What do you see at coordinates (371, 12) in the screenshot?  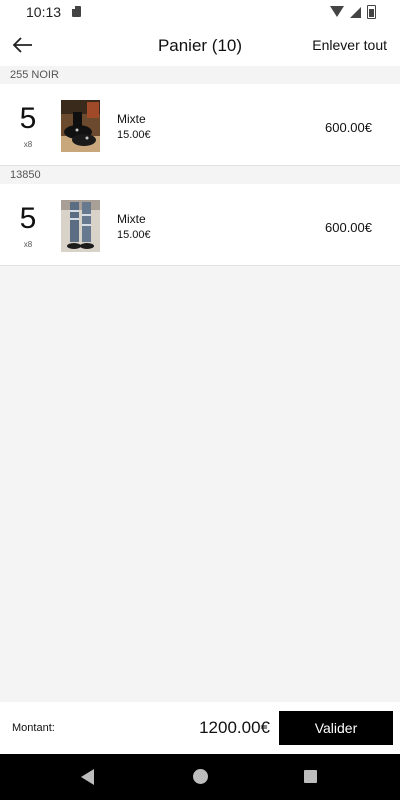 I see `battery-icon` at bounding box center [371, 12].